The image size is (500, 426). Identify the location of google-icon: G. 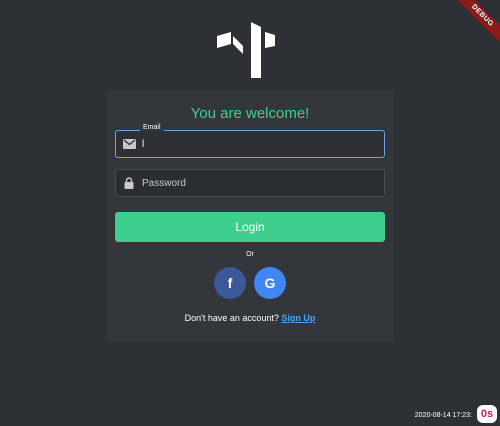
(270, 283).